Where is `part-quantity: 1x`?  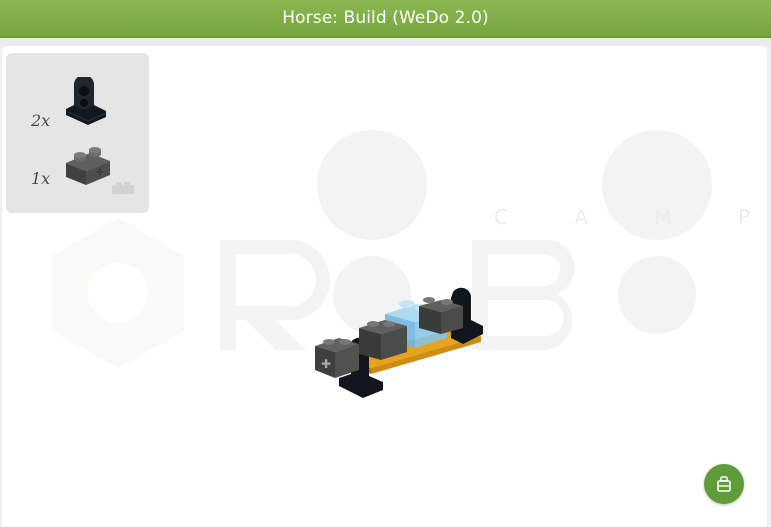
part-quantity: 1x is located at coordinates (41, 178).